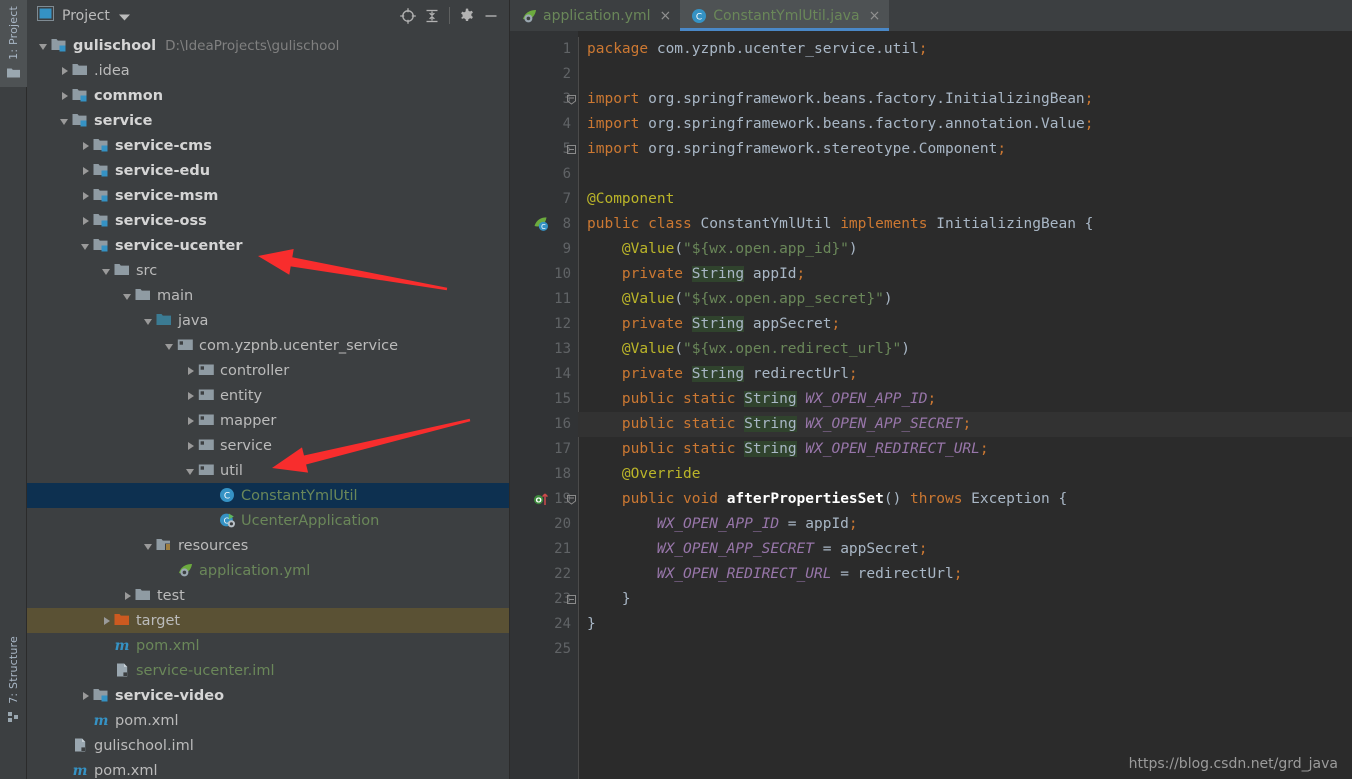 Image resolution: width=1352 pixels, height=779 pixels. What do you see at coordinates (965, 574) in the screenshot?
I see `code-line: WX_OPEN_REDIRECT_URL = redirectUrl;` at bounding box center [965, 574].